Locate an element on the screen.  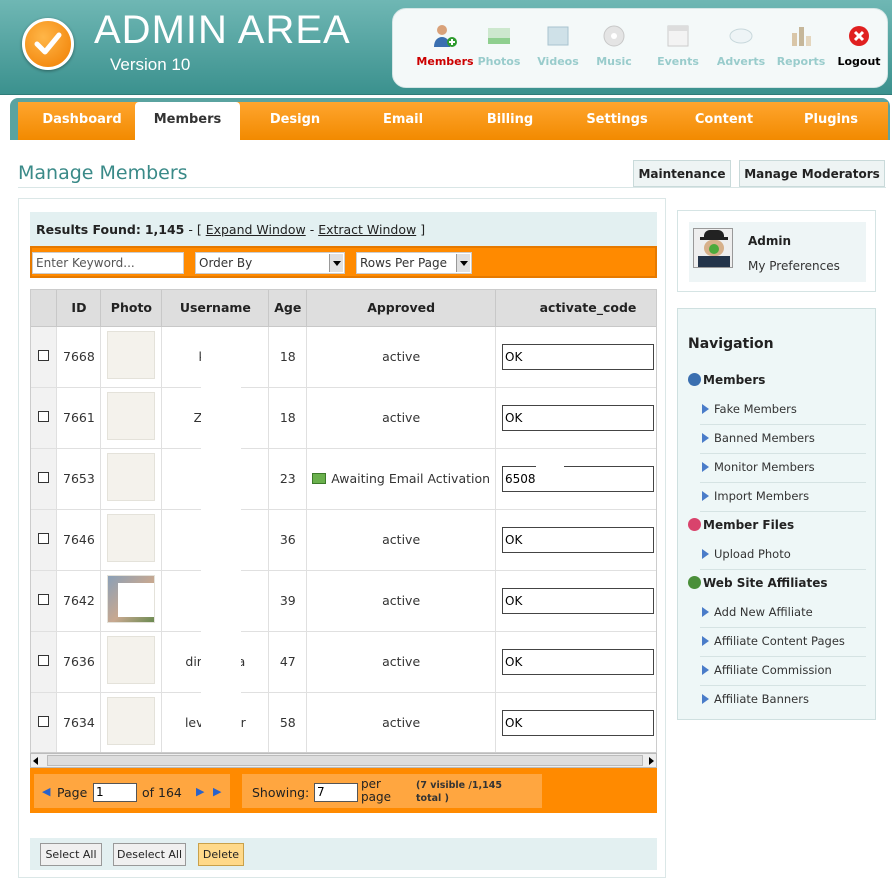
row-age: 23 is located at coordinates (288, 479).